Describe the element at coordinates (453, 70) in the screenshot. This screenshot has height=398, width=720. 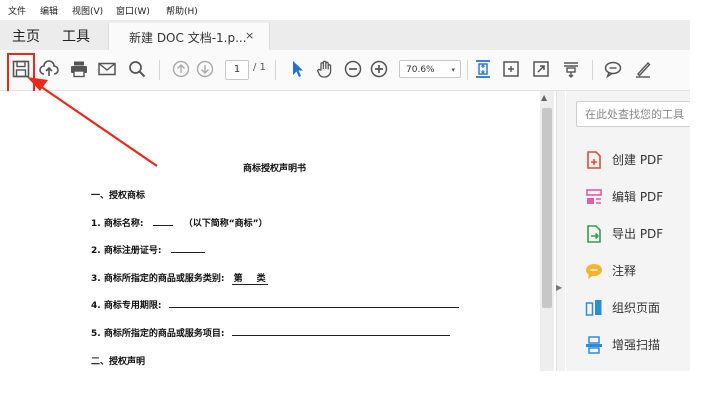
I see `chevron-down-icon: ▾` at that location.